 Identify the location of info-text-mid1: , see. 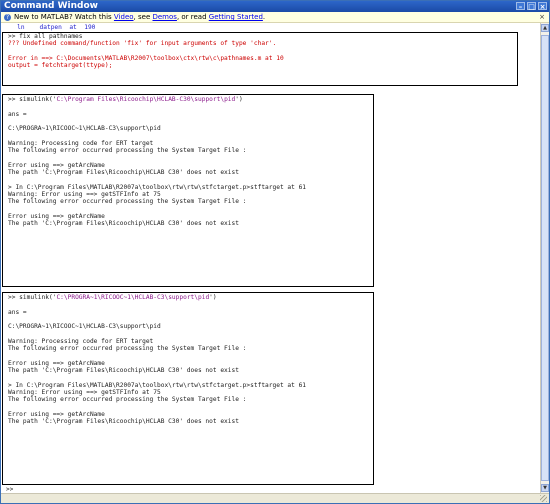
(143, 17).